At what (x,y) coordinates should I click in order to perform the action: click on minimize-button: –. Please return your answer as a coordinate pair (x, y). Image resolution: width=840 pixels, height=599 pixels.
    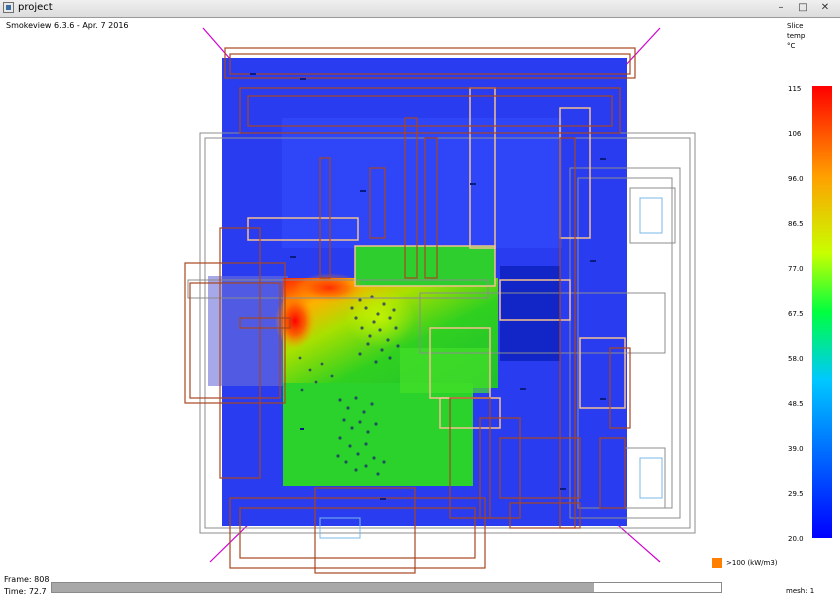
    Looking at the image, I should click on (781, 8).